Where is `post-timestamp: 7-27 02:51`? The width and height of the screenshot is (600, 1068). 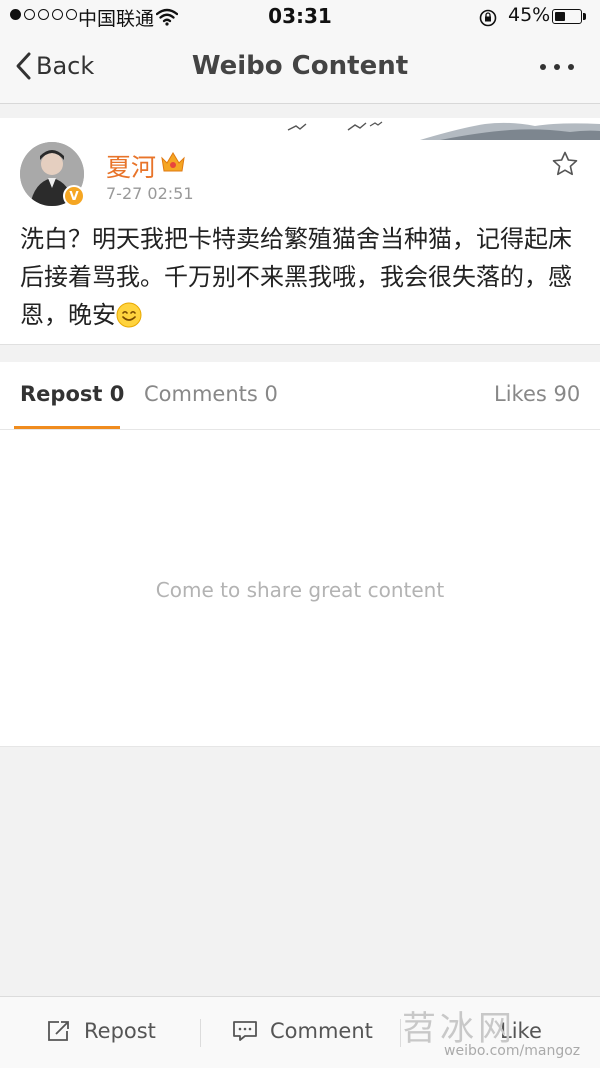 post-timestamp: 7-27 02:51 is located at coordinates (150, 193).